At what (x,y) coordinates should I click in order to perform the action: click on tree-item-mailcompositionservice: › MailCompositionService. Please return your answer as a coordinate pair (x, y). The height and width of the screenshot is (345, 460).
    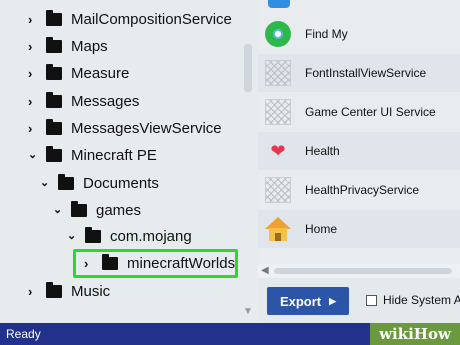
    Looking at the image, I should click on (130, 19).